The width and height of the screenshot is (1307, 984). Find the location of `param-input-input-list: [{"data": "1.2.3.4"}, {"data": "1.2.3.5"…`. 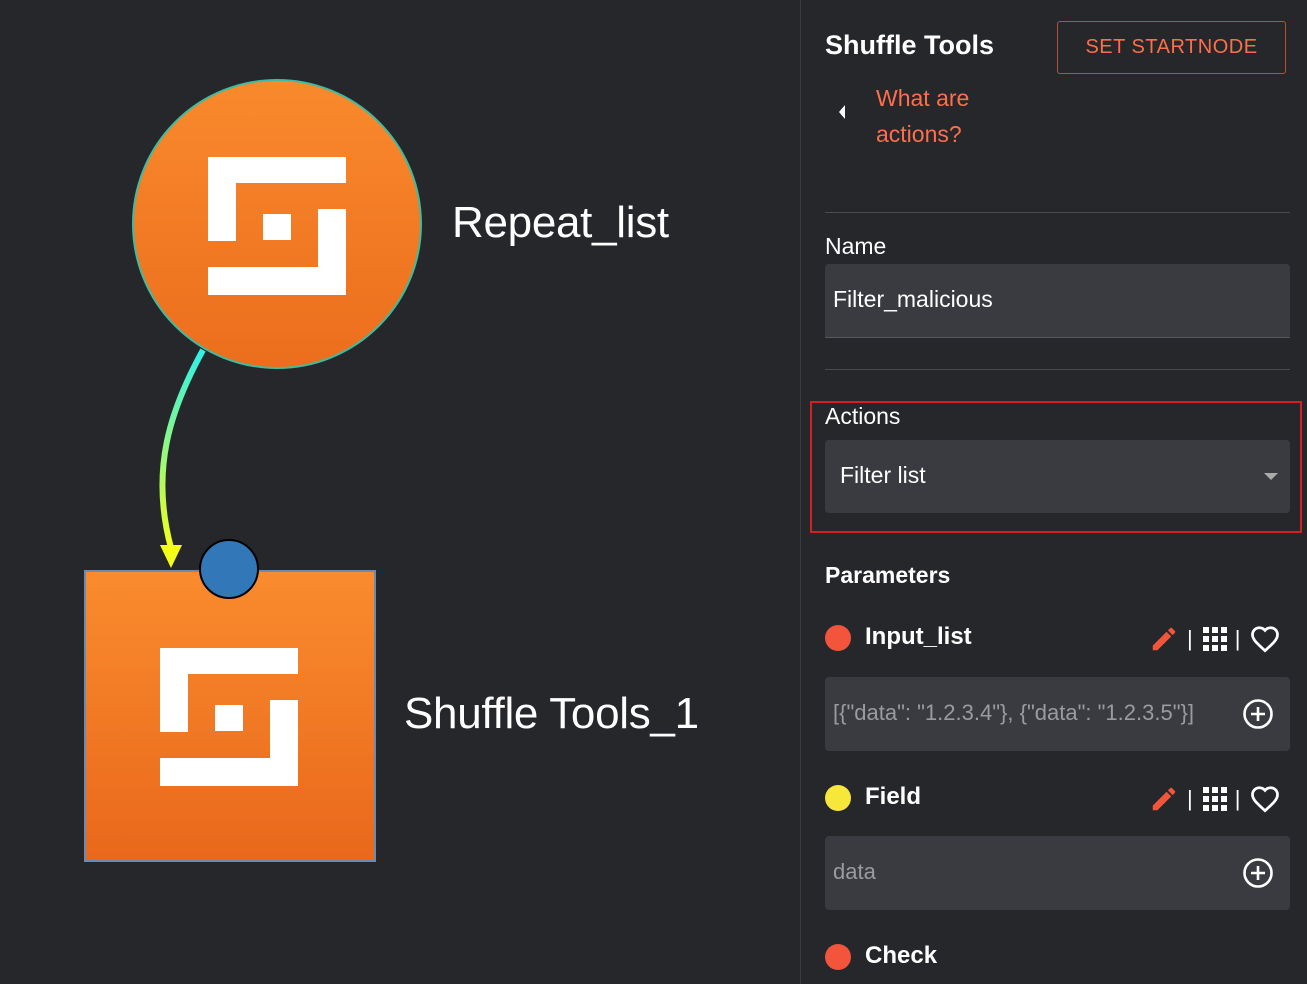

param-input-input-list: [{"data": "1.2.3.4"}, {"data": "1.2.3.5"… is located at coordinates (1057, 714).